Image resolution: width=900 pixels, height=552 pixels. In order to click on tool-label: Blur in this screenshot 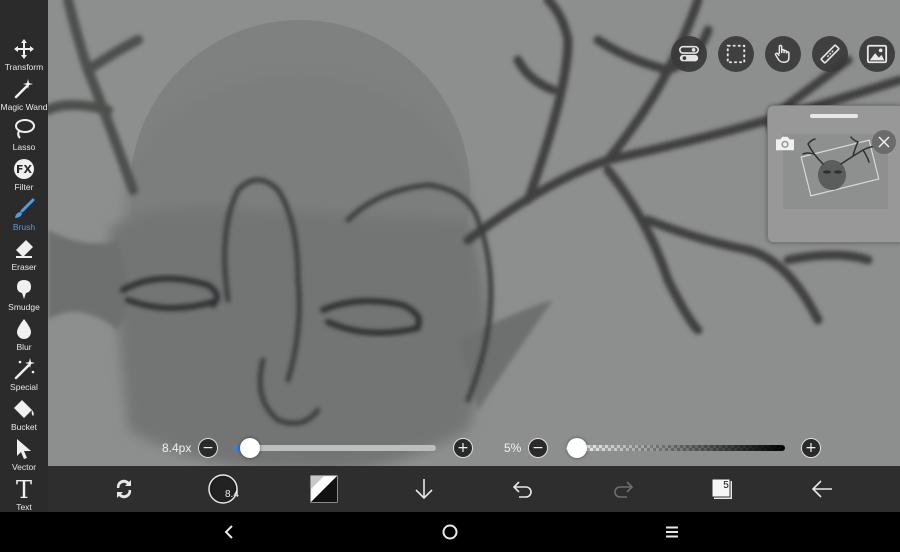, I will do `click(24, 347)`.